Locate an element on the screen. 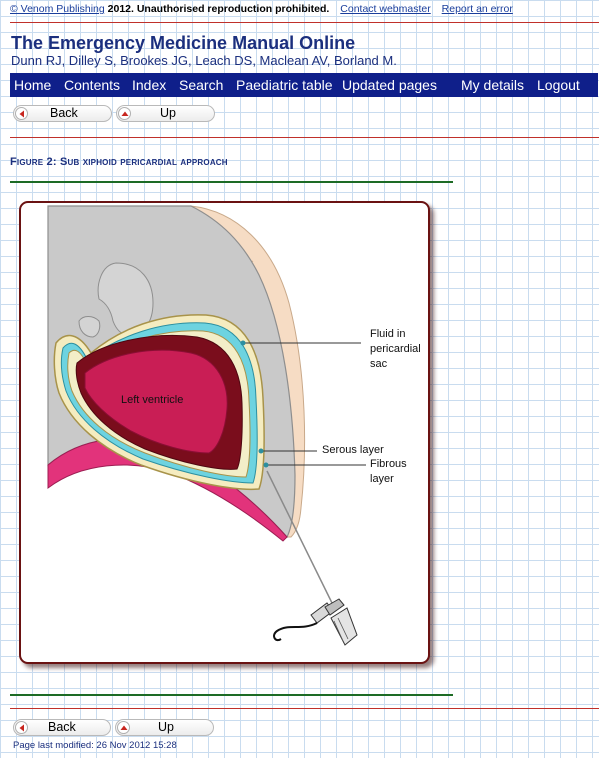 The image size is (599, 758). green-rule-bottom is located at coordinates (231, 695).